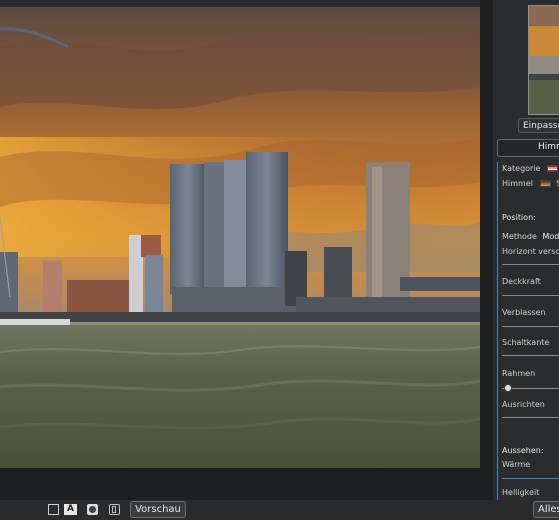  What do you see at coordinates (521, 168) in the screenshot?
I see `category-label: Kategorie` at bounding box center [521, 168].